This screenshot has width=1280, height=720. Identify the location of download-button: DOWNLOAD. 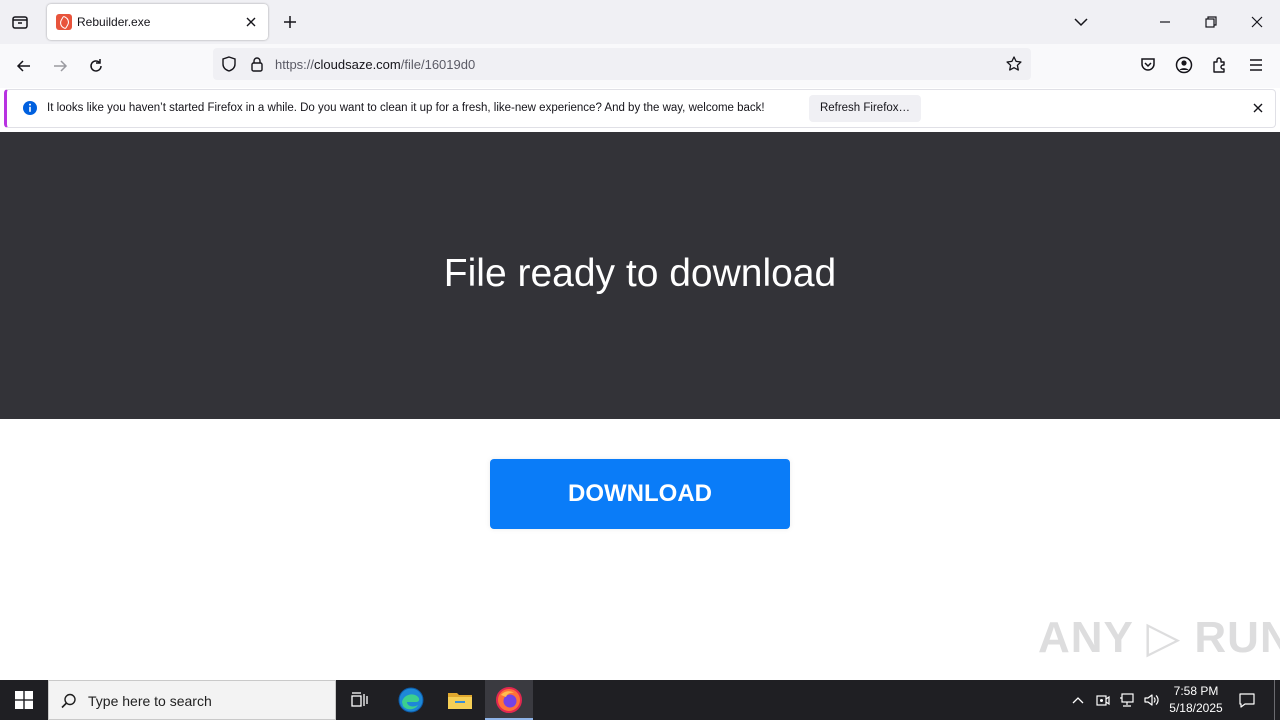
(640, 494).